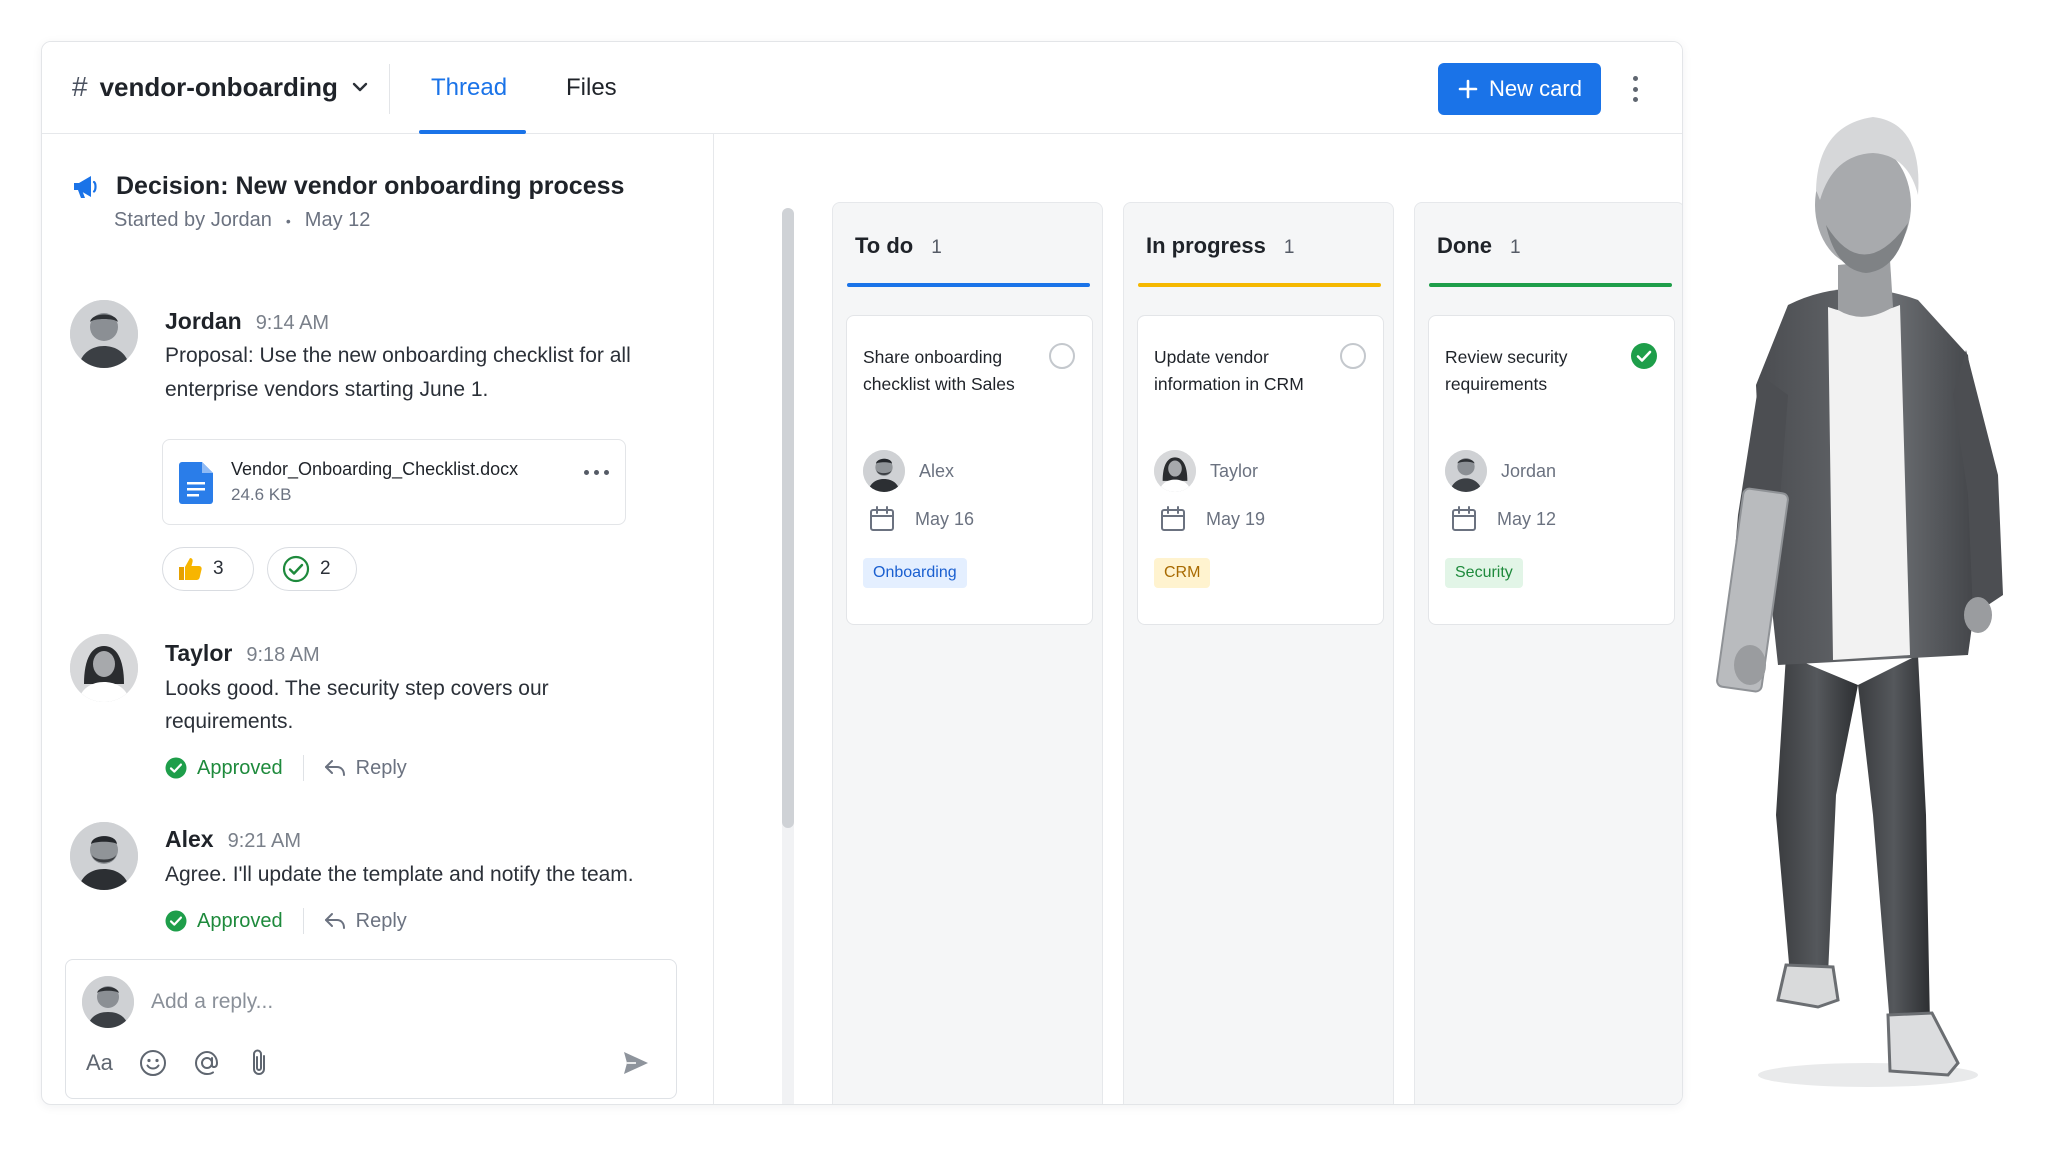 Image resolution: width=2048 pixels, height=1152 pixels. Describe the element at coordinates (178, 1063) in the screenshot. I see `composer-toolbar: Aa` at that location.